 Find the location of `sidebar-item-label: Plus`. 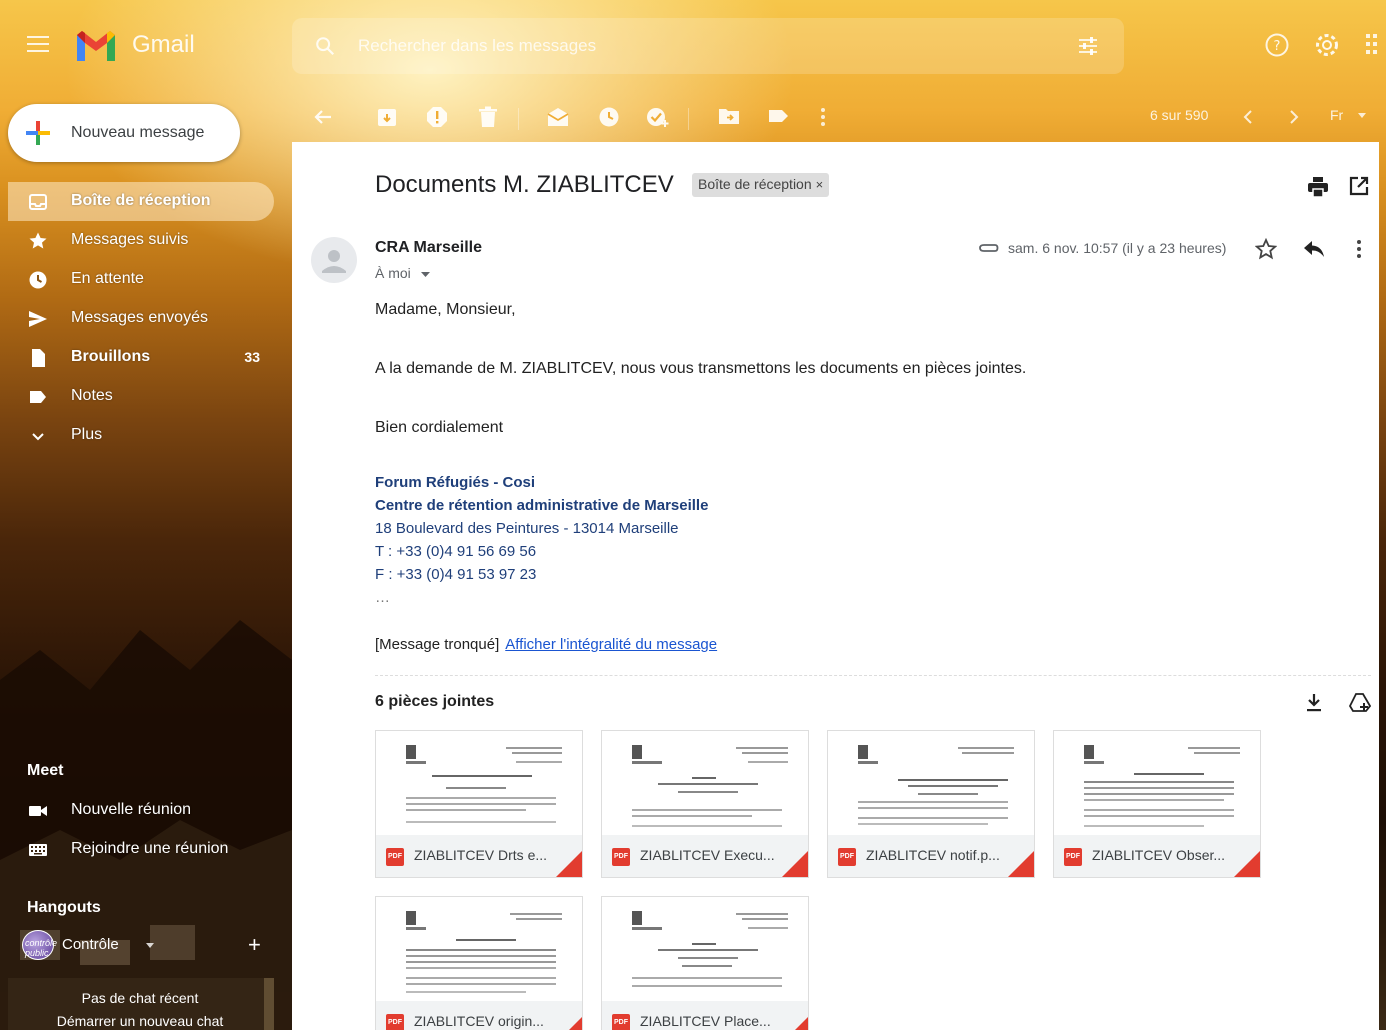

sidebar-item-label: Plus is located at coordinates (87, 434).